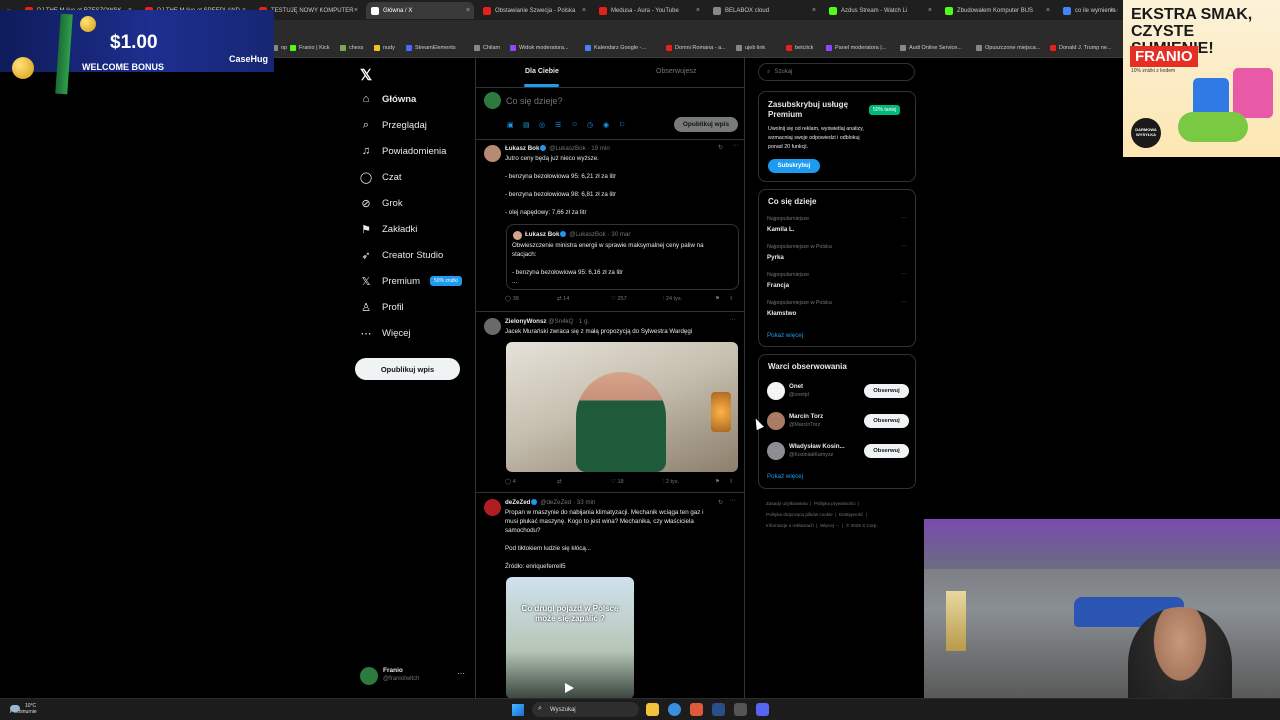 The image size is (1280, 720). What do you see at coordinates (617, 482) in the screenshot?
I see `like-button: ♡ 18` at bounding box center [617, 482].